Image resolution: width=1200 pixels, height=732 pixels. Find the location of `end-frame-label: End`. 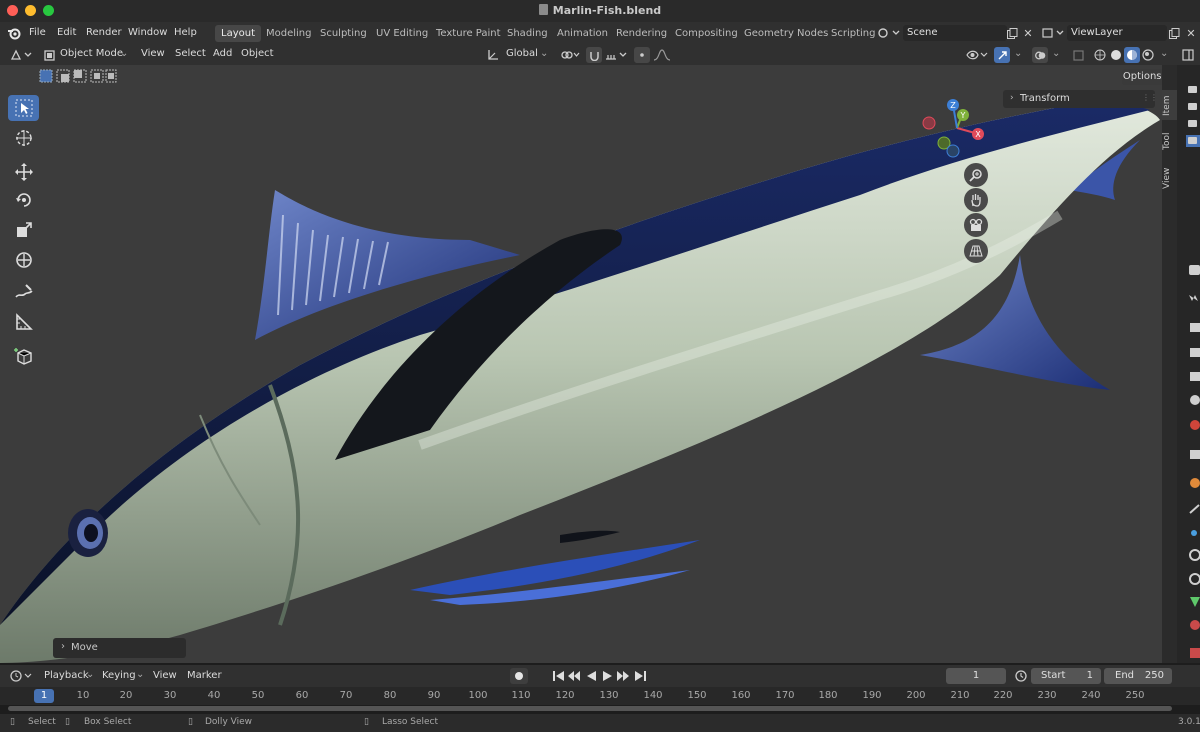

end-frame-label: End is located at coordinates (1125, 675).